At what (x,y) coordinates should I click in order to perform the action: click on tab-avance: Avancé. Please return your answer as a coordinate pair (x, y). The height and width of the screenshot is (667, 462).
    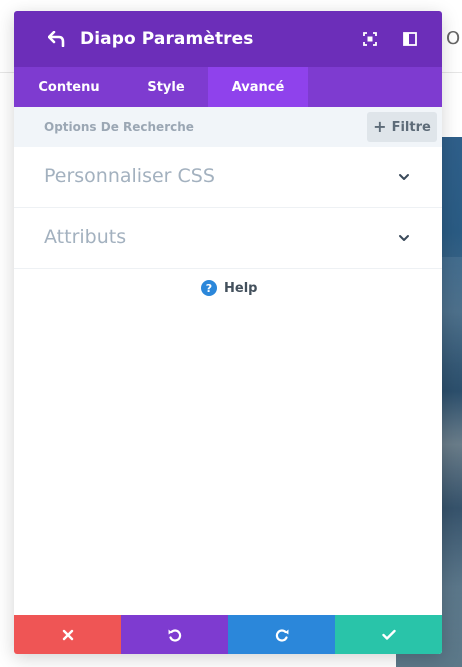
    Looking at the image, I should click on (258, 87).